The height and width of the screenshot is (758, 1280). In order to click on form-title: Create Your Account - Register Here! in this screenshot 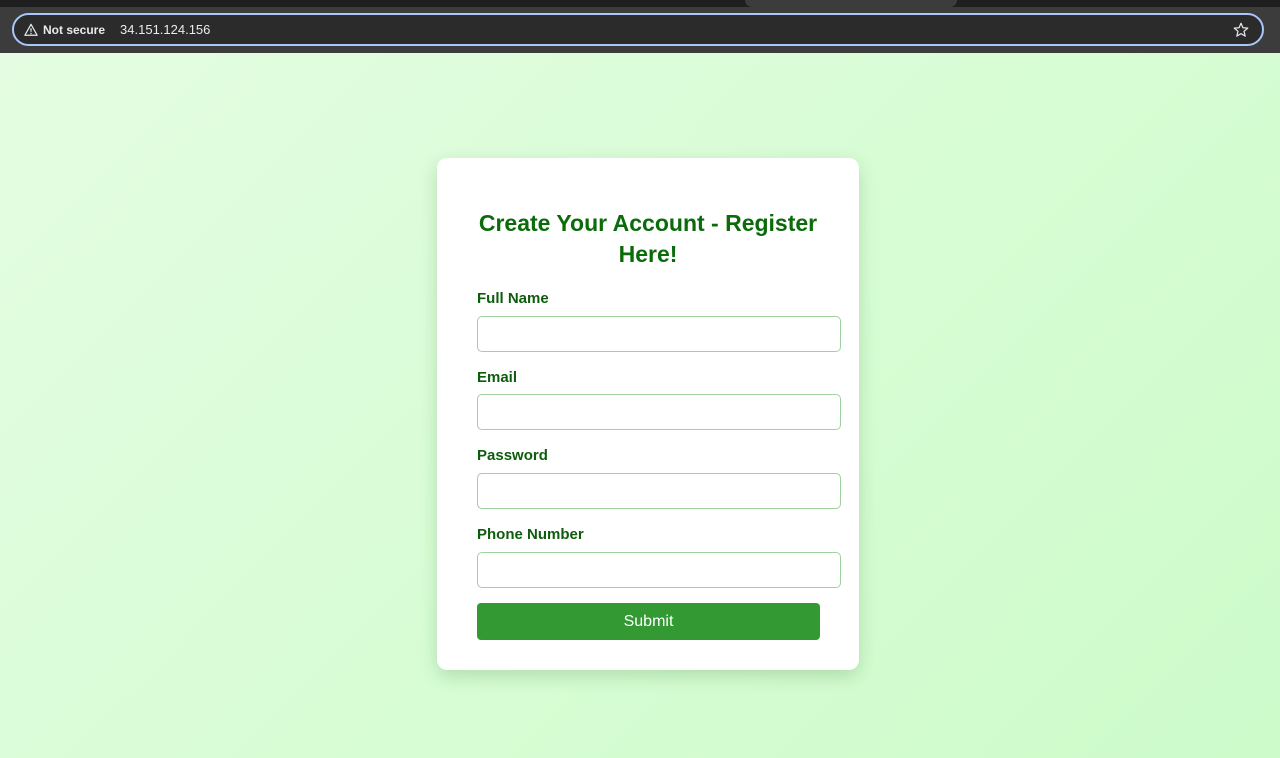, I will do `click(648, 238)`.